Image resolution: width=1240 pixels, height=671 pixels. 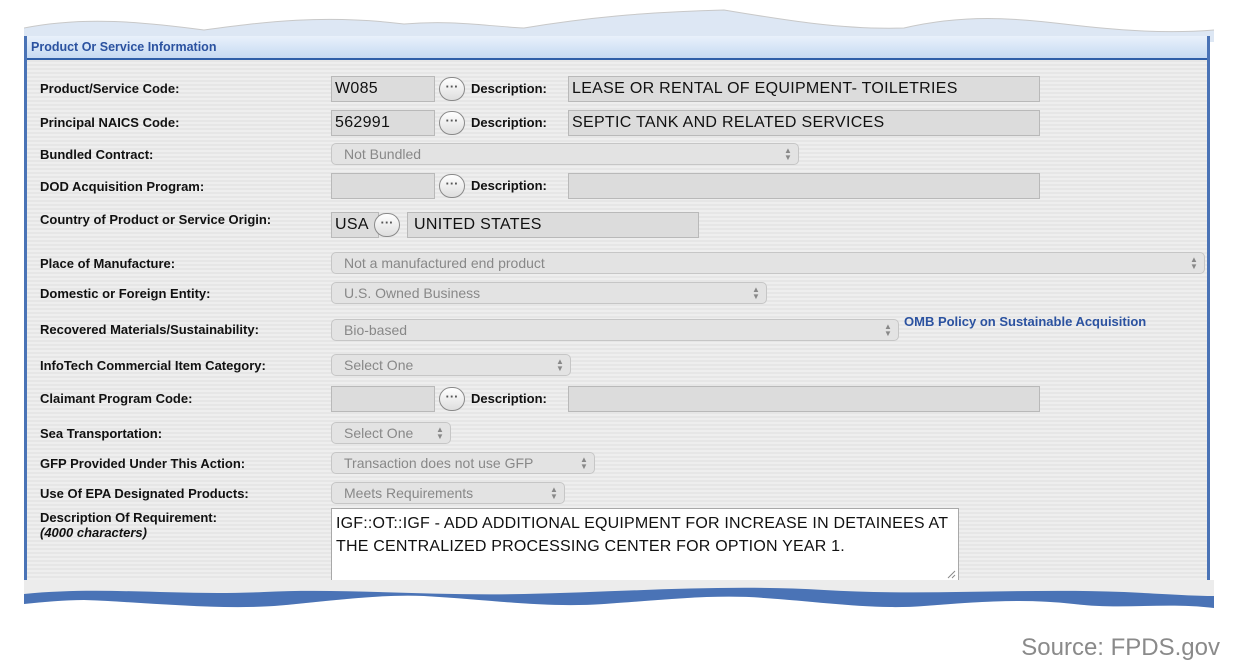 I want to click on torn-paper-bottom-edge, so click(x=619, y=594).